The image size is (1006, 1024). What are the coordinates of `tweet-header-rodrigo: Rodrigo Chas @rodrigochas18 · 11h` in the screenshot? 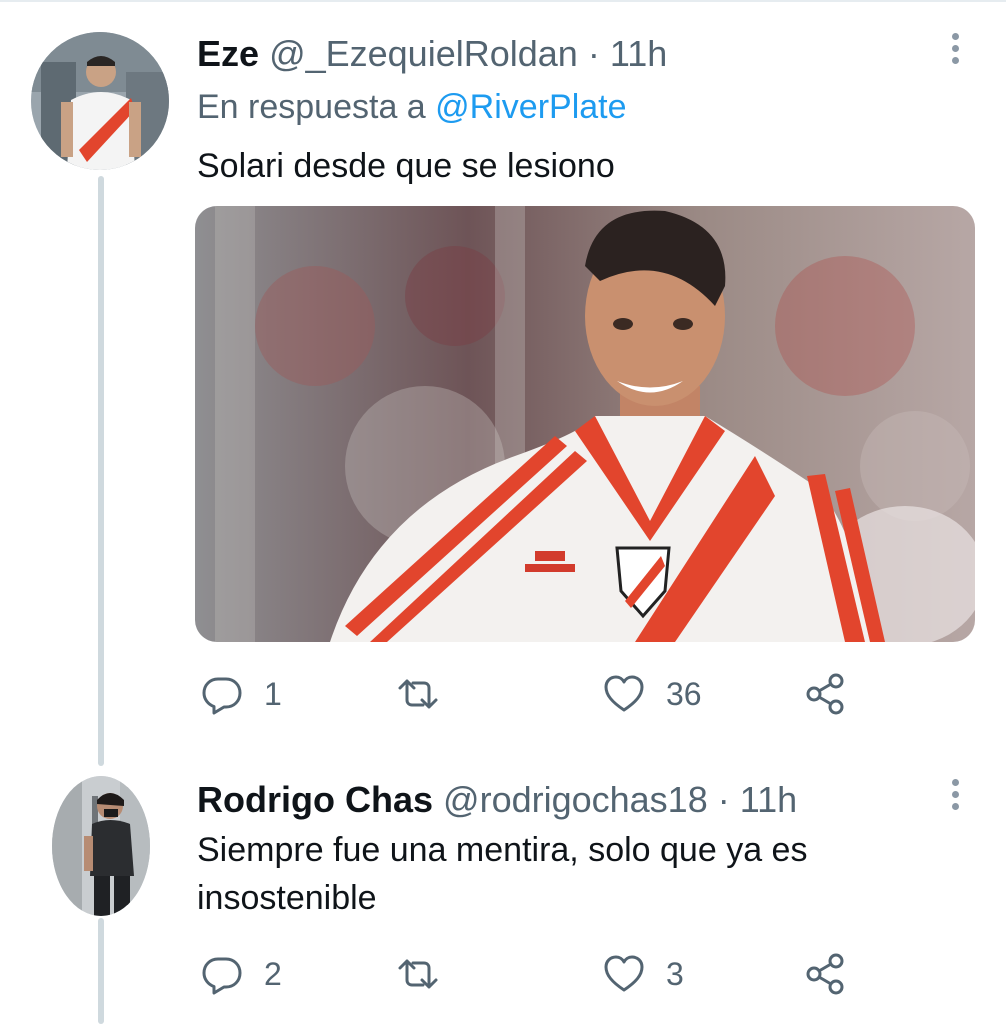 It's located at (497, 800).